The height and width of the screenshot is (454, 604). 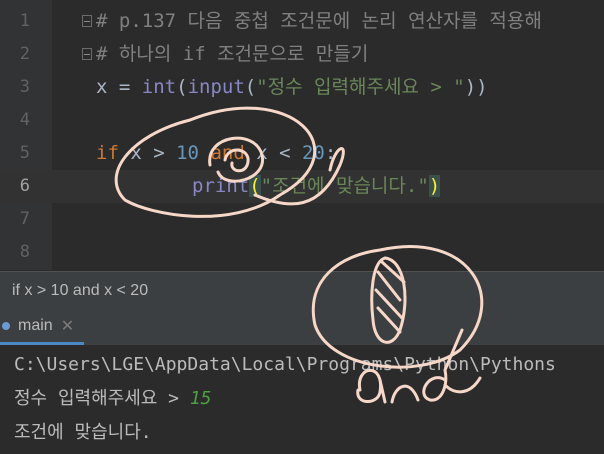 I want to click on close-icon: ✕, so click(x=67, y=326).